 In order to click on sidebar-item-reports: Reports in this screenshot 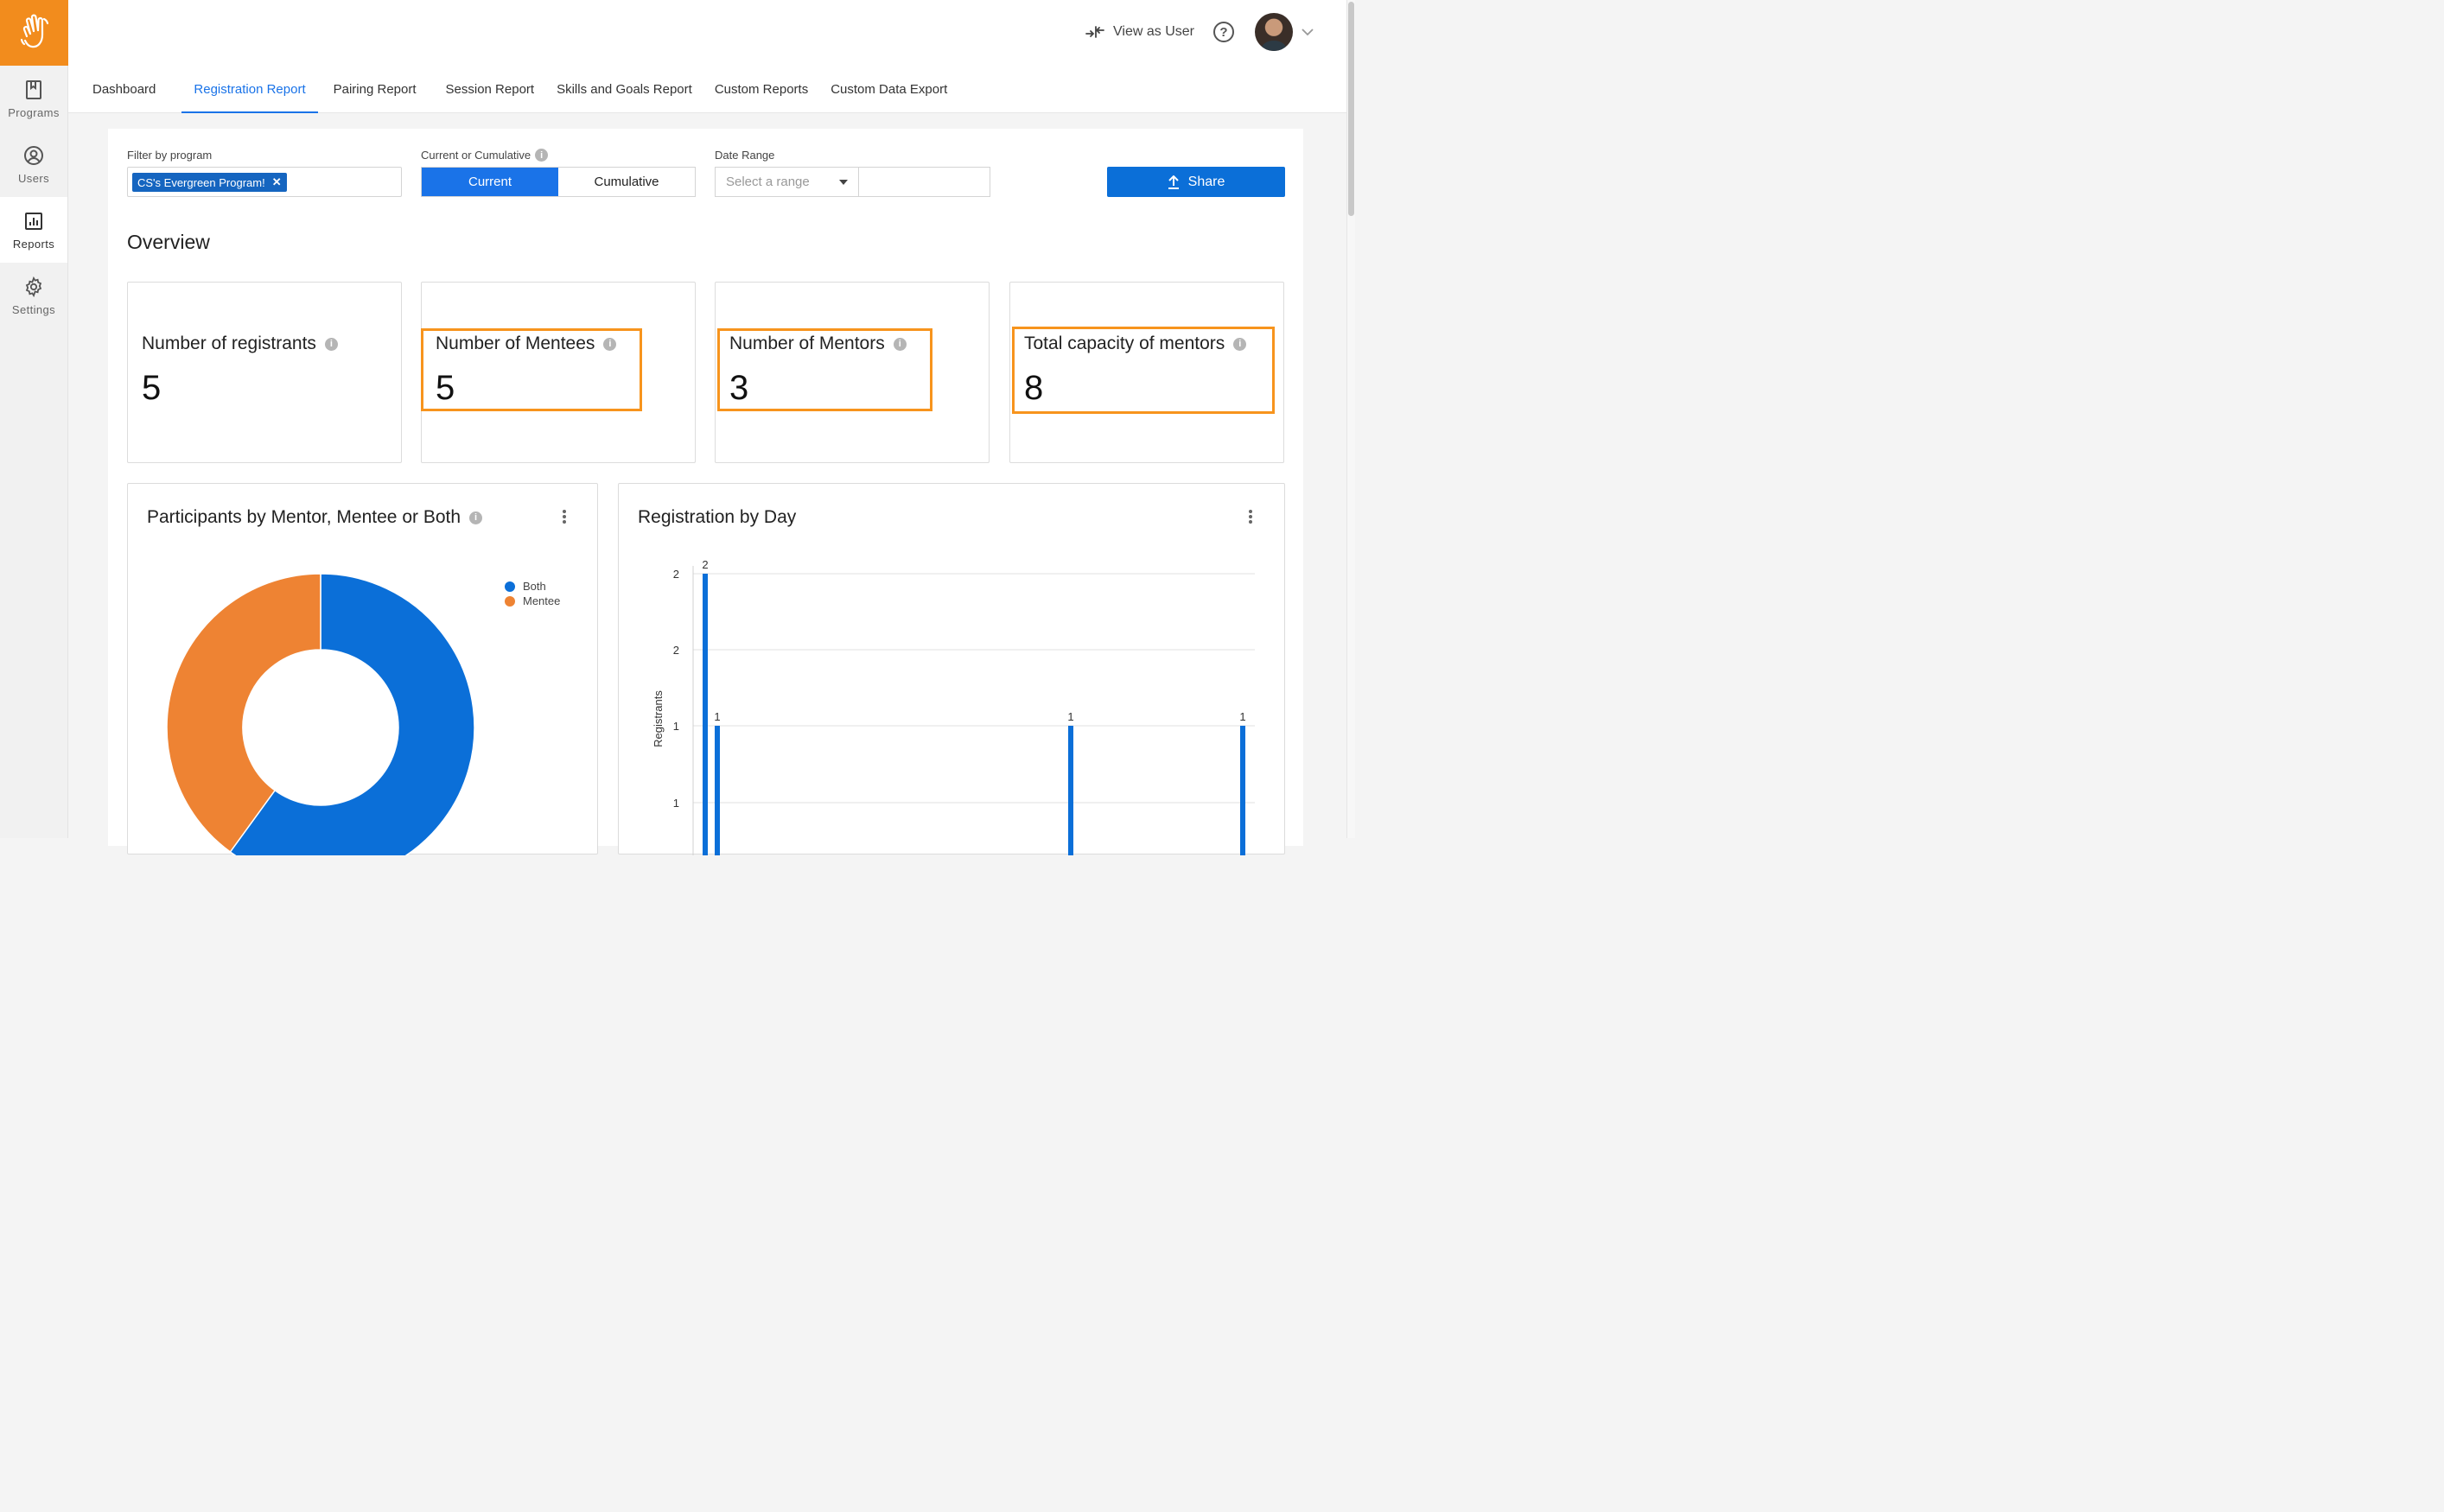, I will do `click(33, 230)`.